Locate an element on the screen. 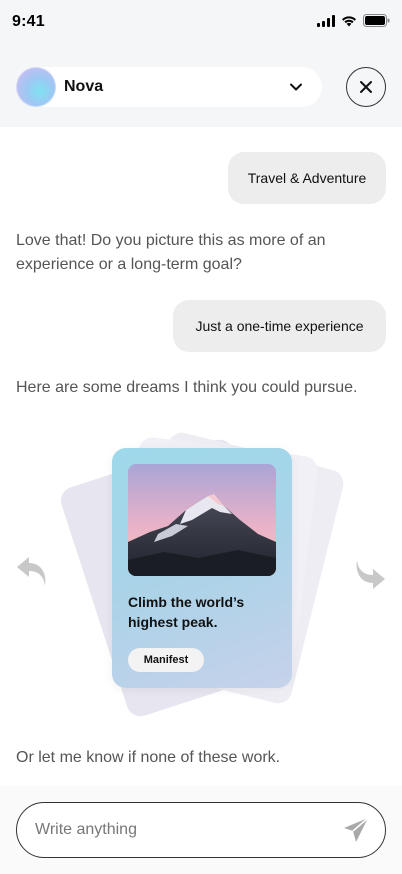 The width and height of the screenshot is (402, 874). redo-arrow-icon is located at coordinates (370, 573).